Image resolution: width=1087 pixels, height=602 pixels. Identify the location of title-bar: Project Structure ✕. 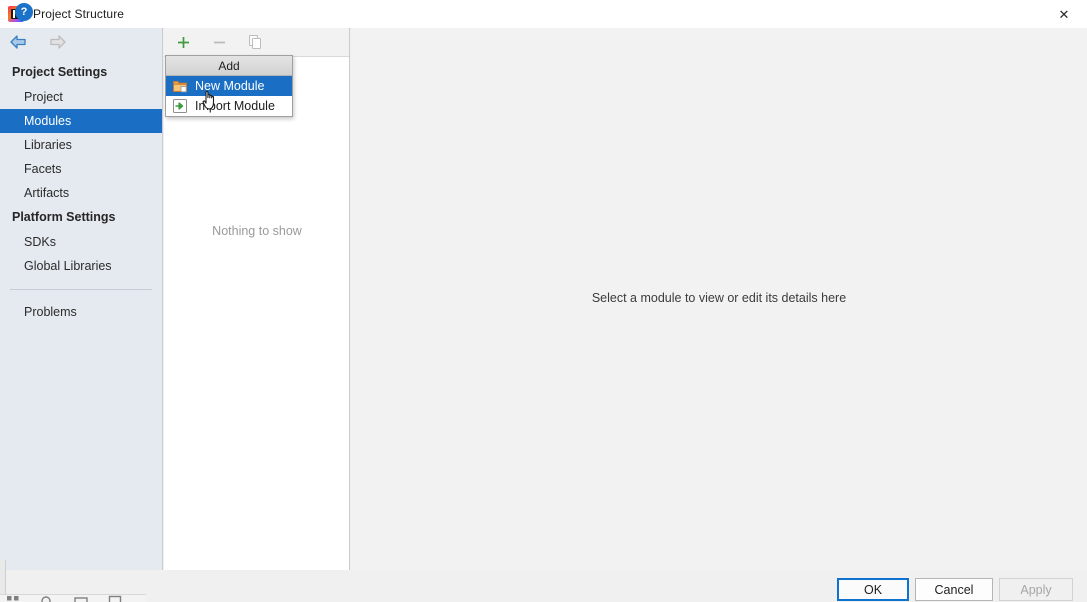
(543, 14).